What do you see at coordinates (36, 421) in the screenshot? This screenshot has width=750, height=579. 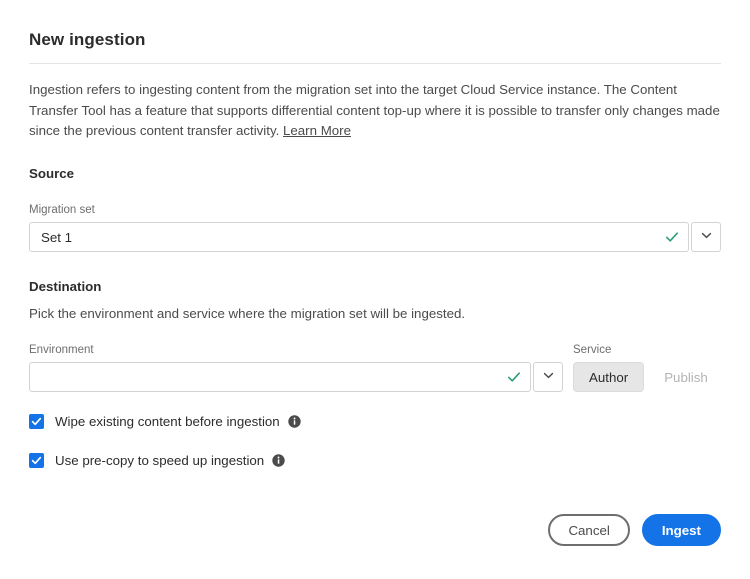 I see `wipe-existing-content-checkbox` at bounding box center [36, 421].